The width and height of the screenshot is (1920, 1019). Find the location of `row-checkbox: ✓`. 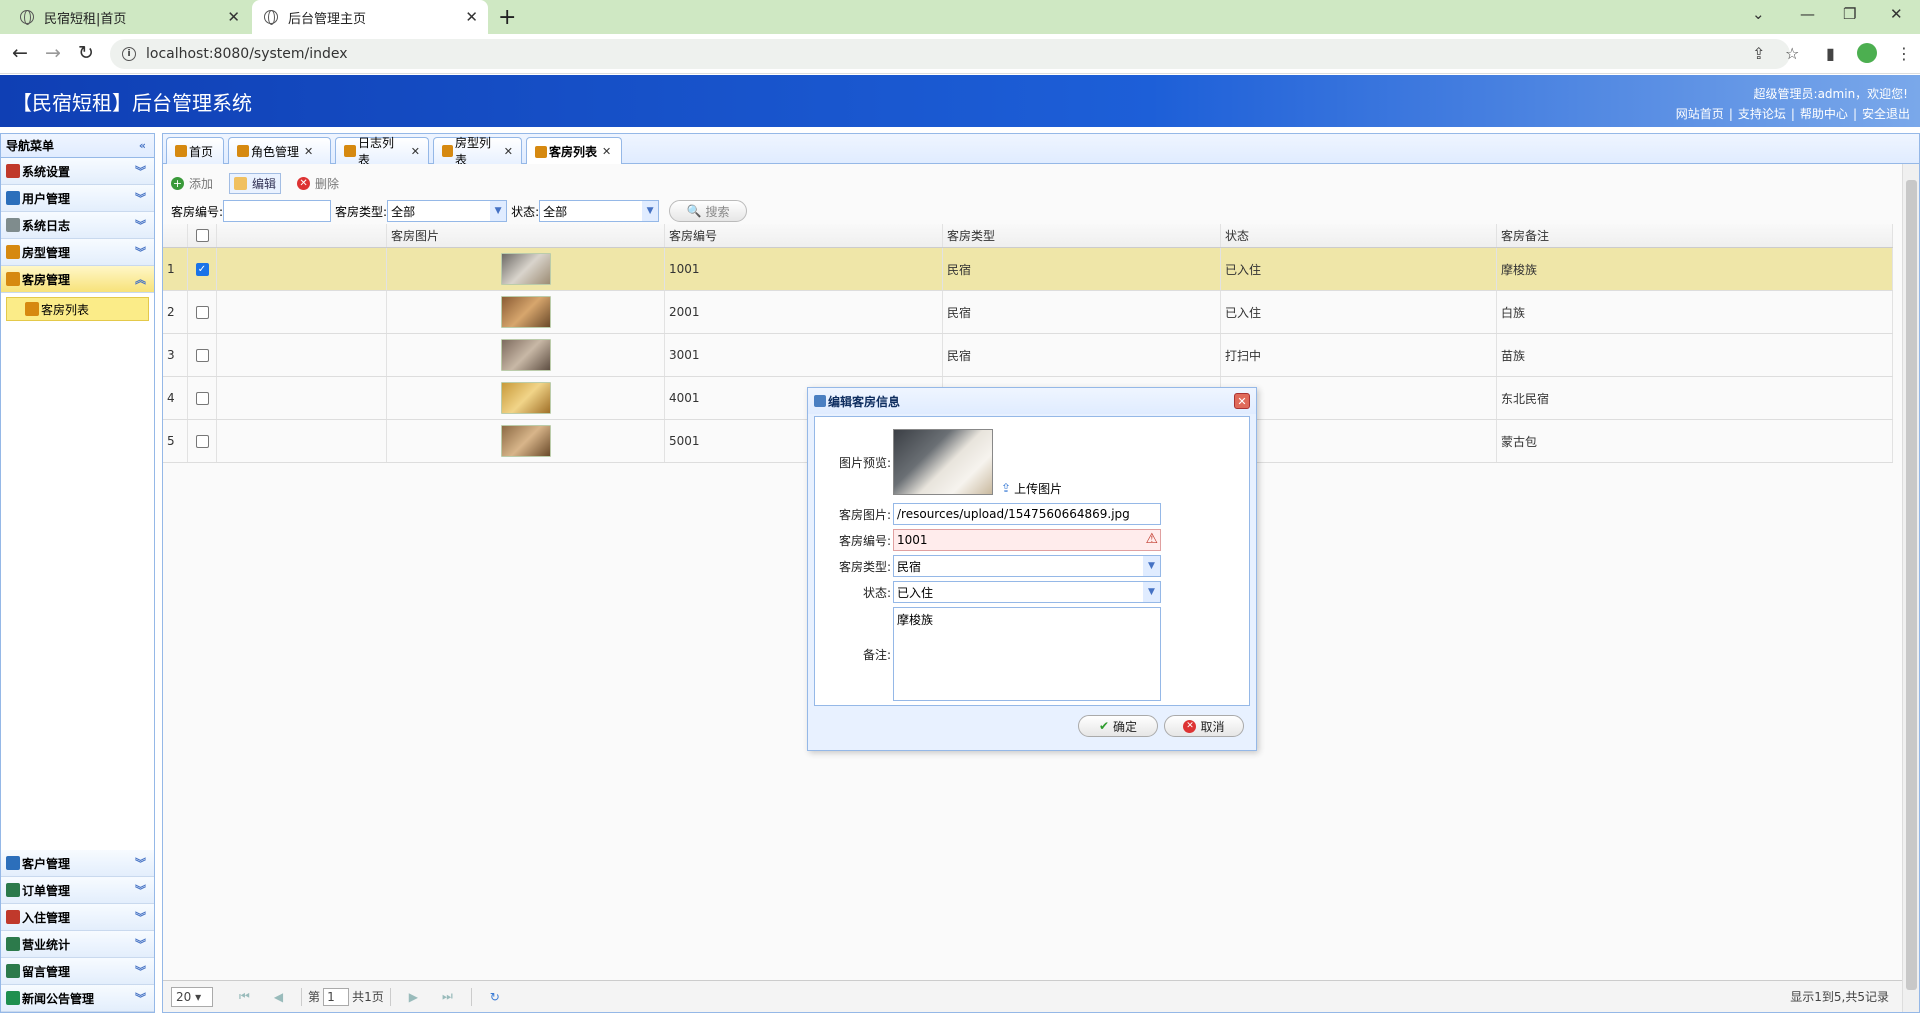

row-checkbox: ✓ is located at coordinates (202, 269).